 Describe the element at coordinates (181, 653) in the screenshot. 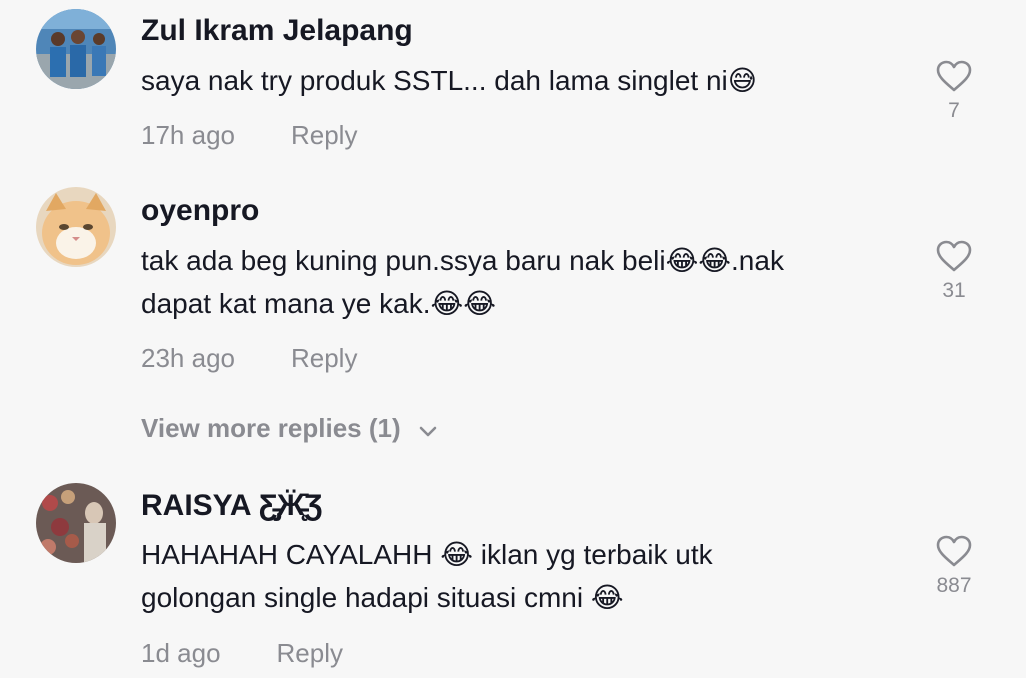

I see `comment-timestamp: 1d ago` at that location.